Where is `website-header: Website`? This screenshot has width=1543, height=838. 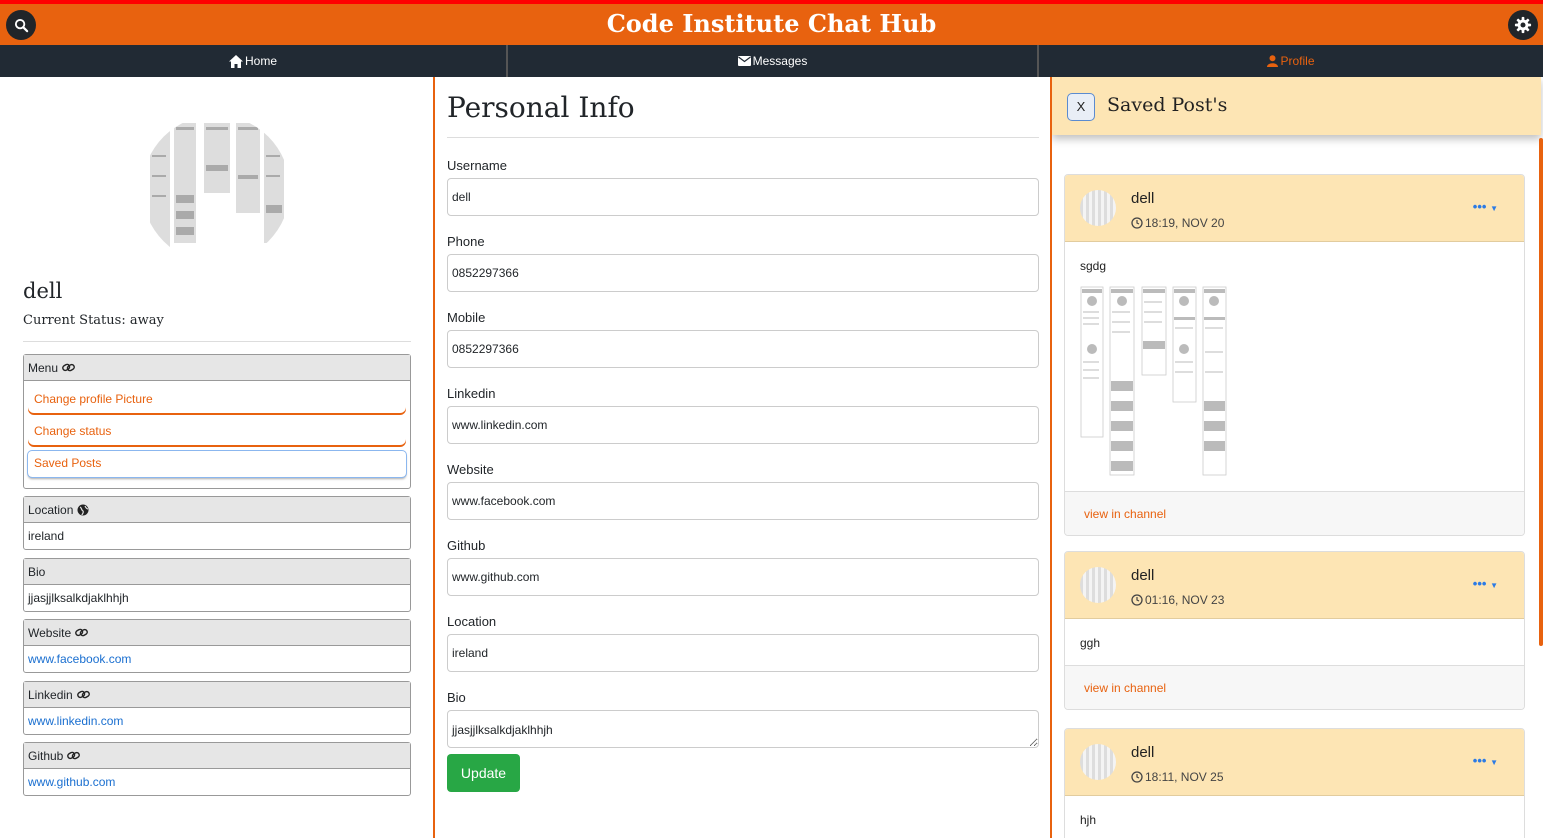
website-header: Website is located at coordinates (217, 633).